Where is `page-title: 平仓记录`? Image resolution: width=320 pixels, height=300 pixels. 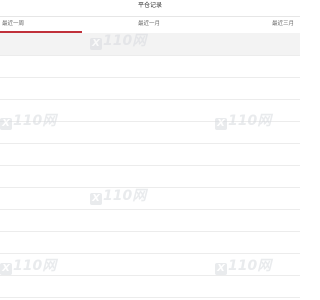 page-title: 平仓记录 is located at coordinates (149, 5).